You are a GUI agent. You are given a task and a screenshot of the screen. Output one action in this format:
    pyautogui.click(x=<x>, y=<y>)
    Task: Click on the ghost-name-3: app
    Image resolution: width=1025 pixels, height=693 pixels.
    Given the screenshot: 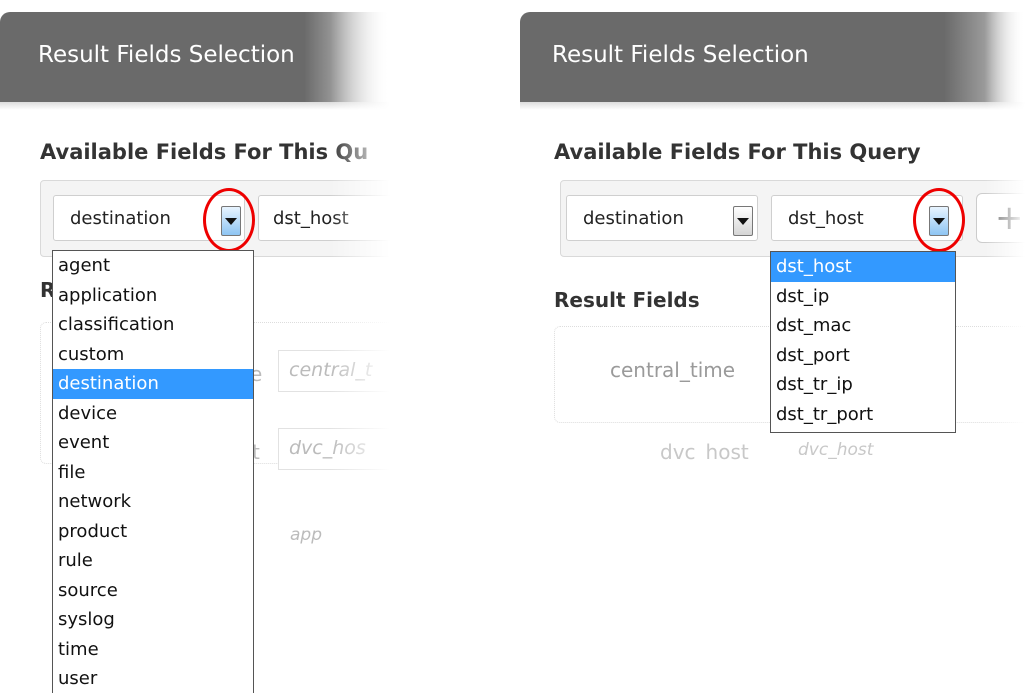 What is the action you would take?
    pyautogui.click(x=306, y=535)
    